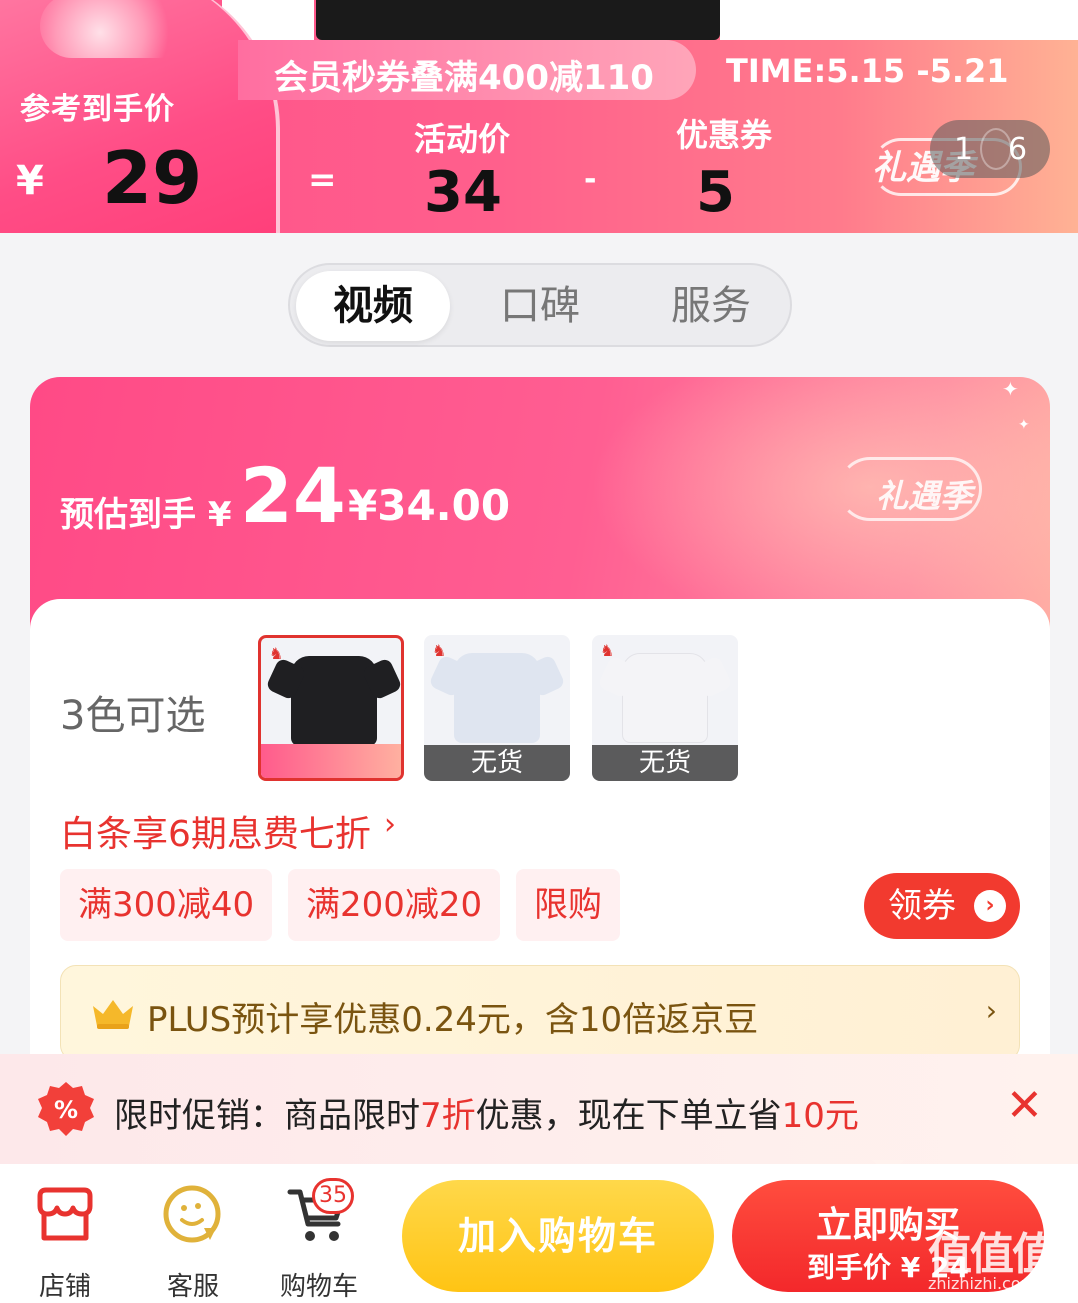 This screenshot has width=1078, height=1303. I want to click on flash-sale-bar: % 限时促销：商品限时7折优惠，现在下单立省10元 ✕, so click(539, 1109).